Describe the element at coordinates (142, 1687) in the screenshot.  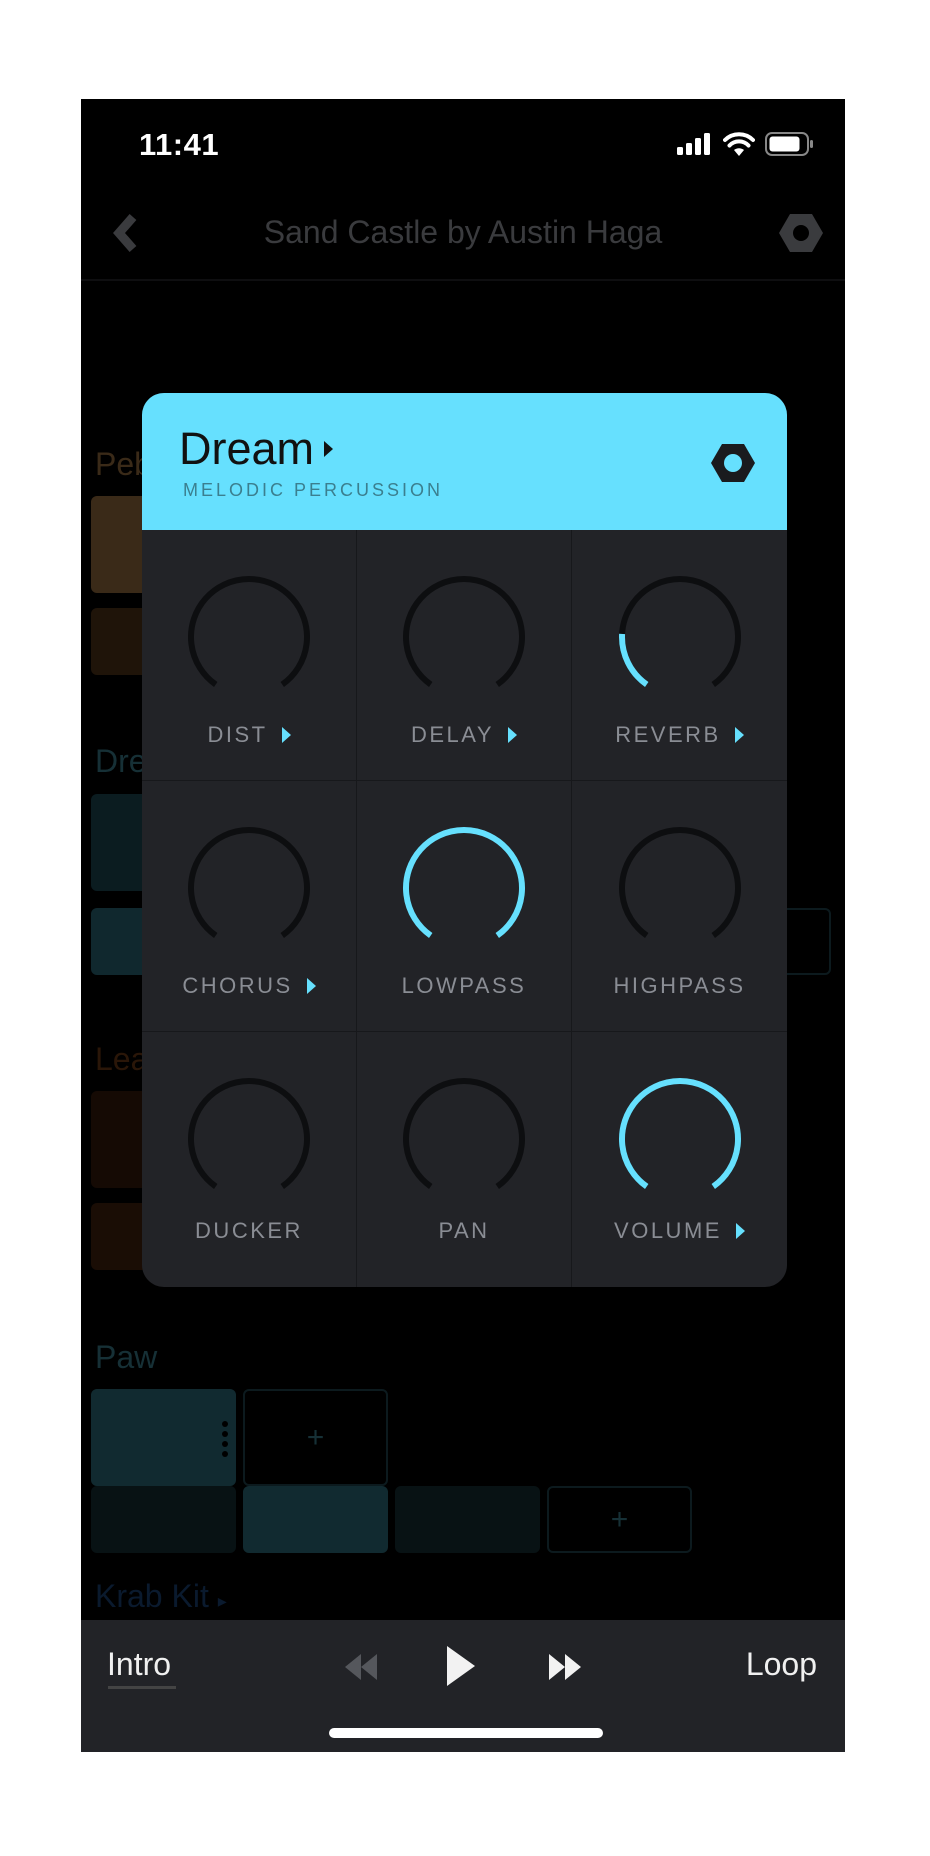
I see `section-underline` at that location.